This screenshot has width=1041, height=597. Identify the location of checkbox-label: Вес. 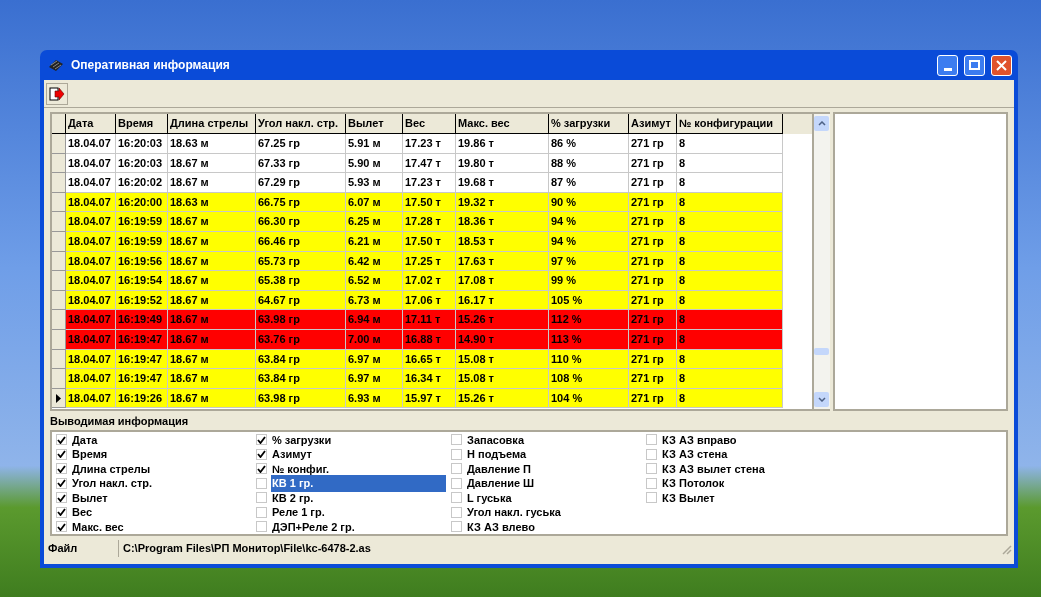
(82, 512).